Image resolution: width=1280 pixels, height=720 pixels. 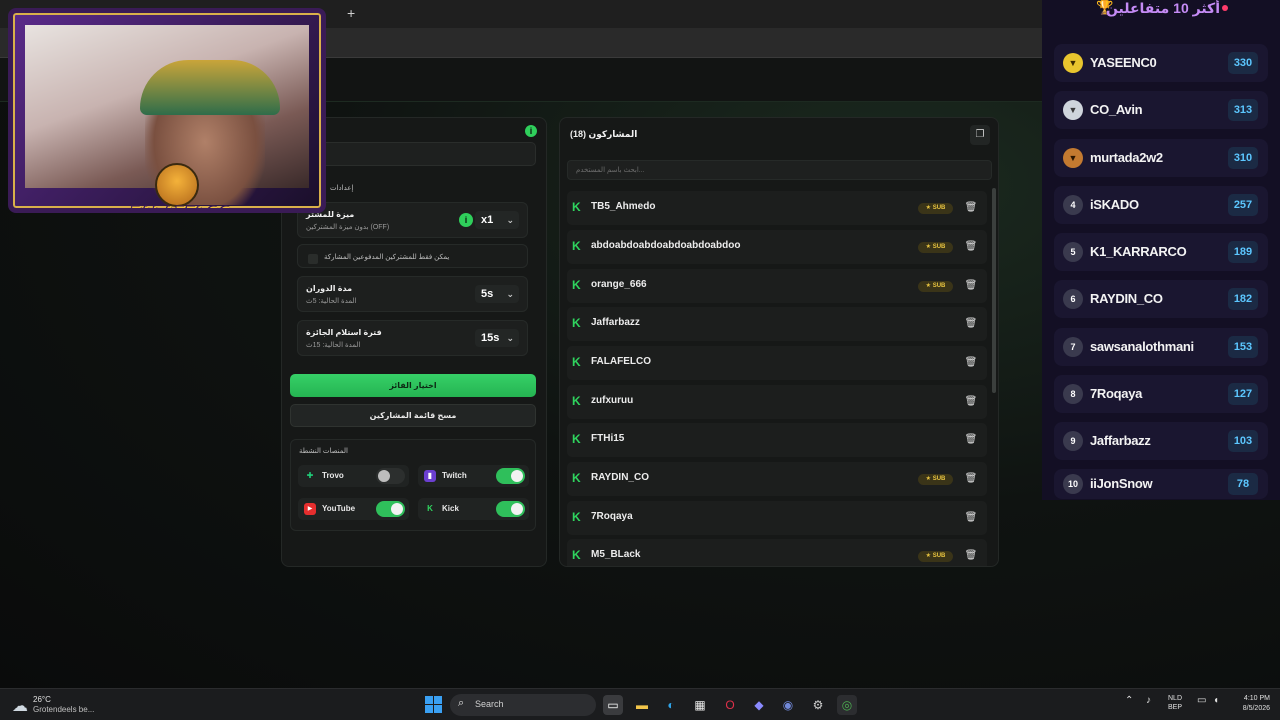 I want to click on system-clock: 4:10 PM 8/5/2026, so click(x=1251, y=704).